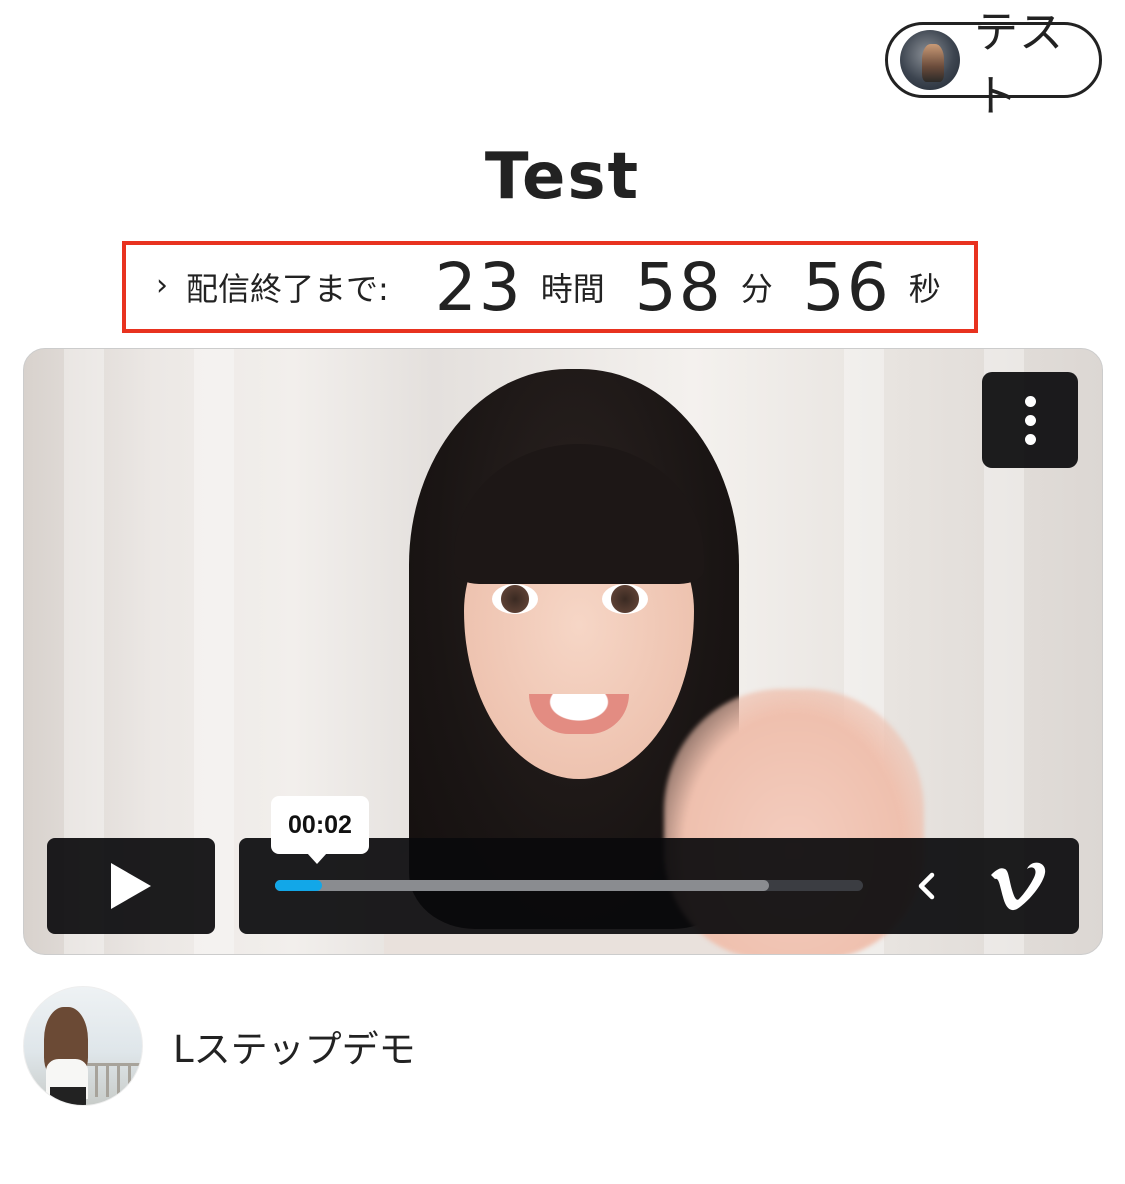 The width and height of the screenshot is (1125, 1184). I want to click on page-title: Test, so click(562, 177).